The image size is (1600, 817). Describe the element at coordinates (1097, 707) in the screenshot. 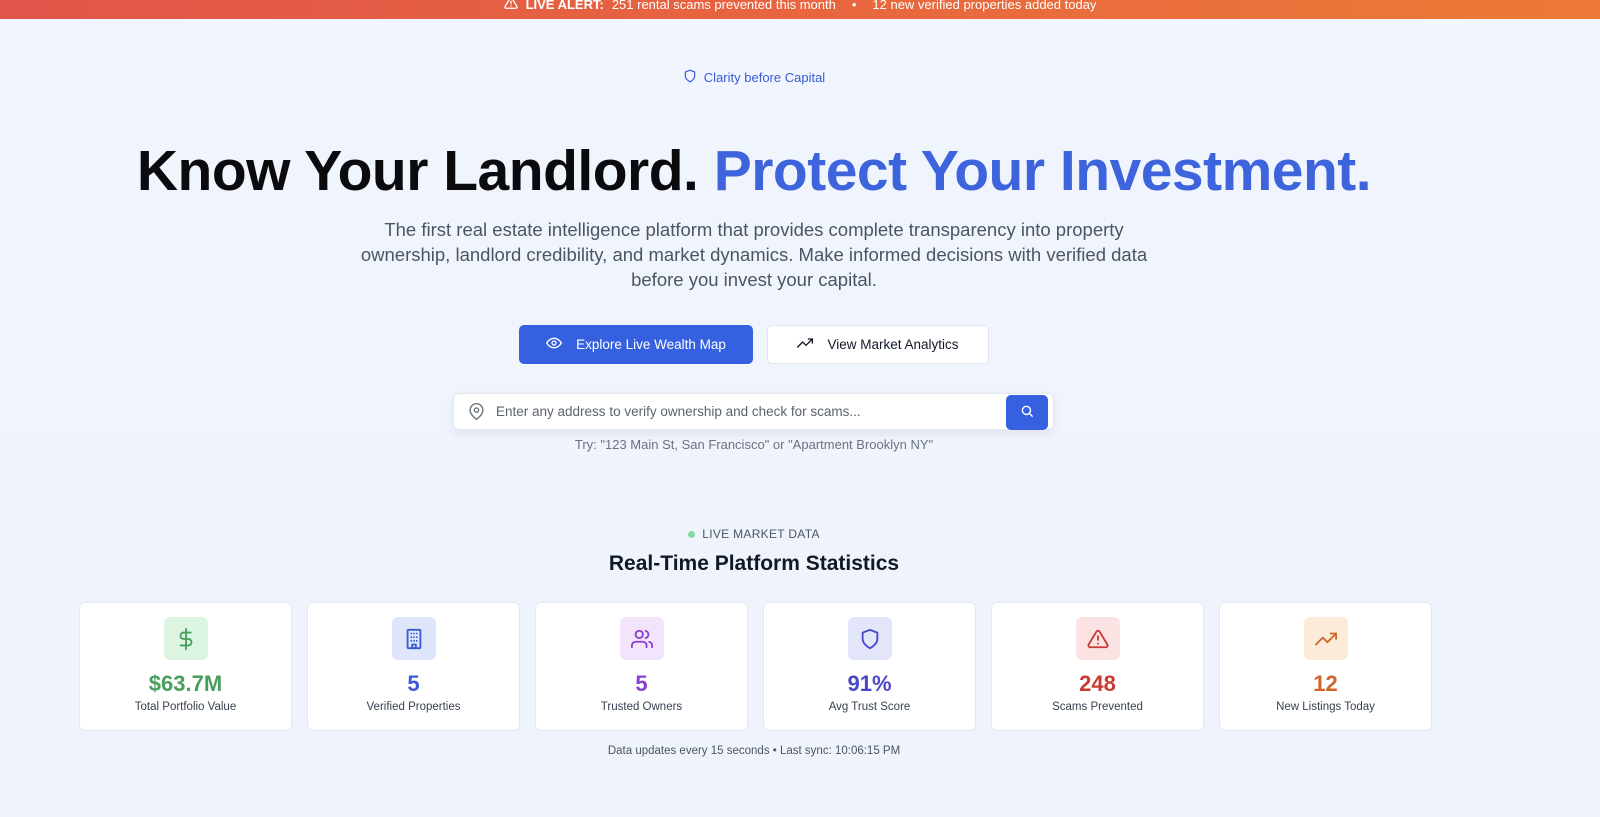

I see `stat-label: Scams Prevented` at that location.